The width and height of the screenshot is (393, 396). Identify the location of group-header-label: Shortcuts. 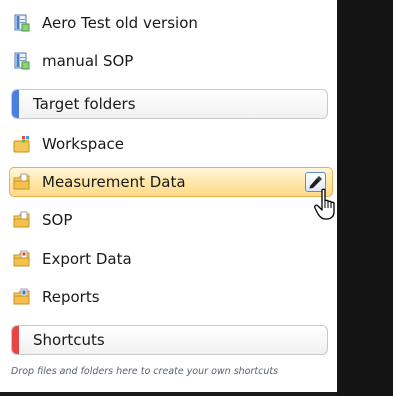
(69, 340).